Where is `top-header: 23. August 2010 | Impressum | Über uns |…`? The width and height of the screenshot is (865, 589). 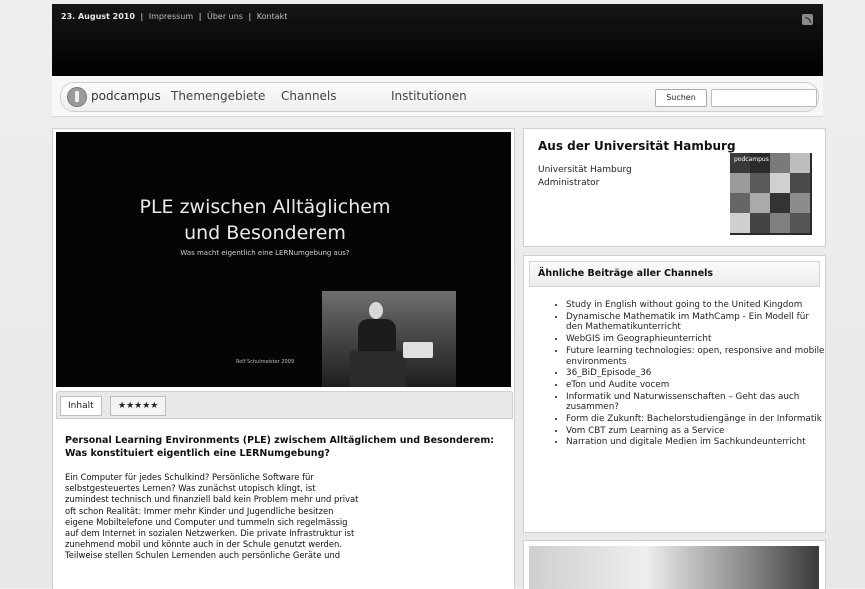
top-header: 23. August 2010 | Impressum | Über uns |… is located at coordinates (437, 40).